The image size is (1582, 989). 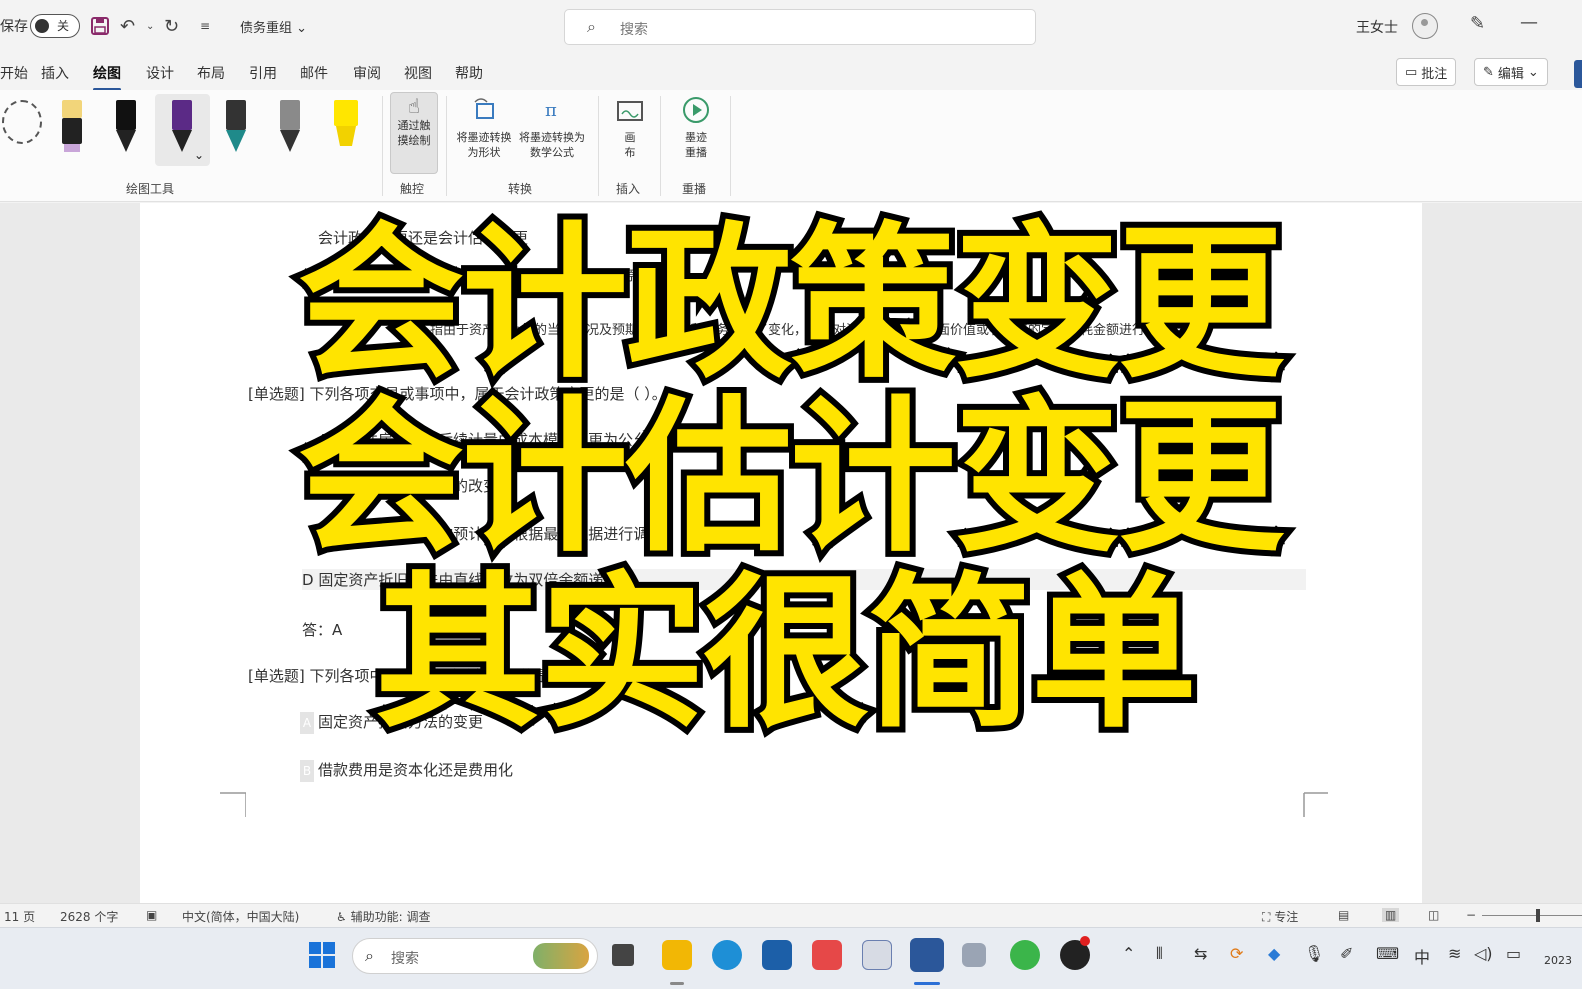 I want to click on ime-indicator: 中, so click(x=1422, y=956).